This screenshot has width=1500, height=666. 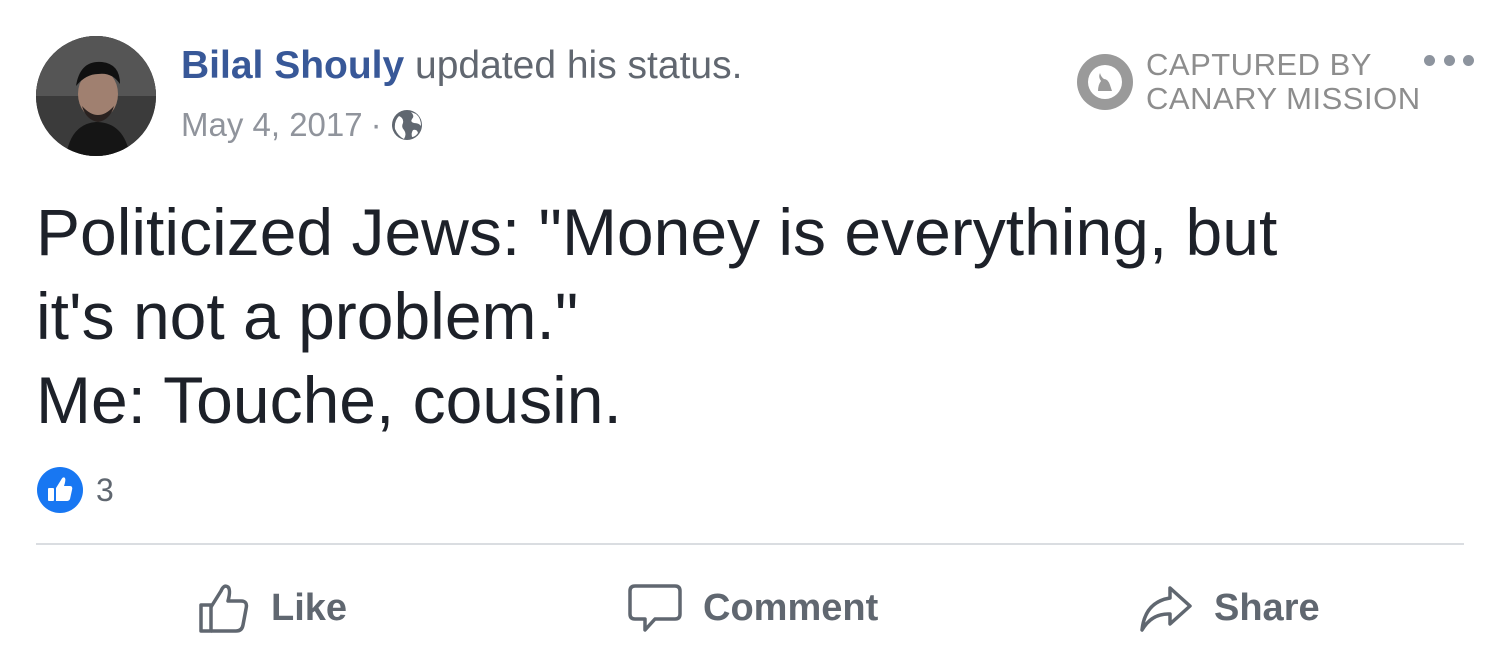 What do you see at coordinates (1259, 64) in the screenshot?
I see `watermark-line-1: CAPTURED BY` at bounding box center [1259, 64].